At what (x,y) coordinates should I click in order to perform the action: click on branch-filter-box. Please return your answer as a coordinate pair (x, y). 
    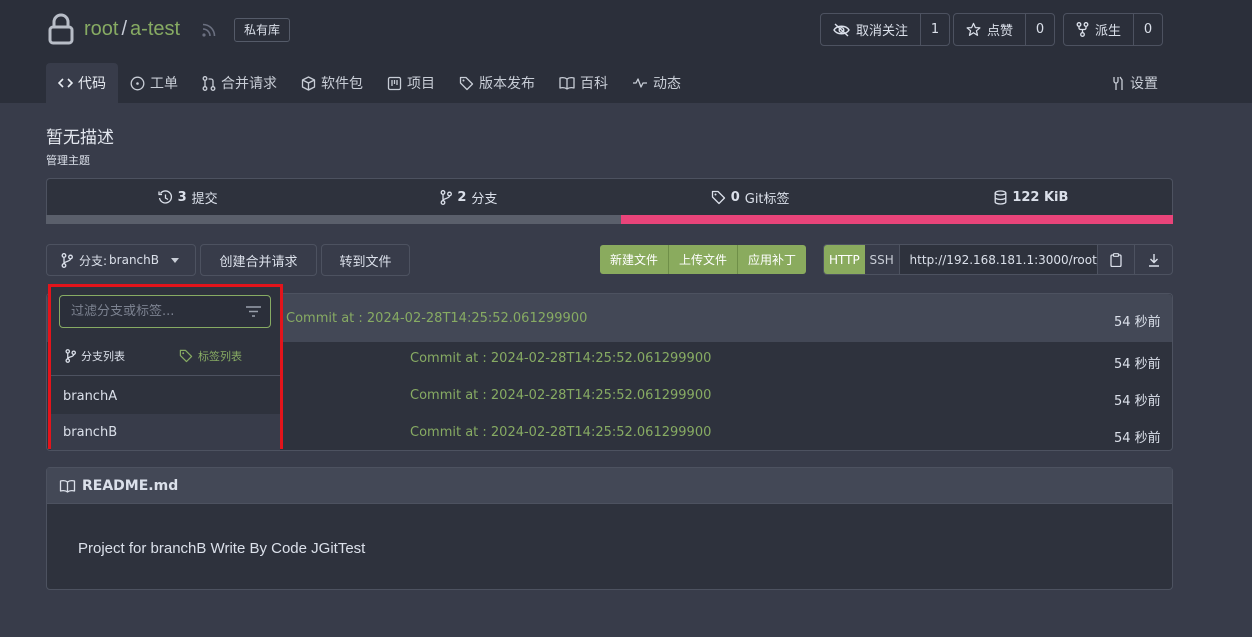
    Looking at the image, I should click on (165, 311).